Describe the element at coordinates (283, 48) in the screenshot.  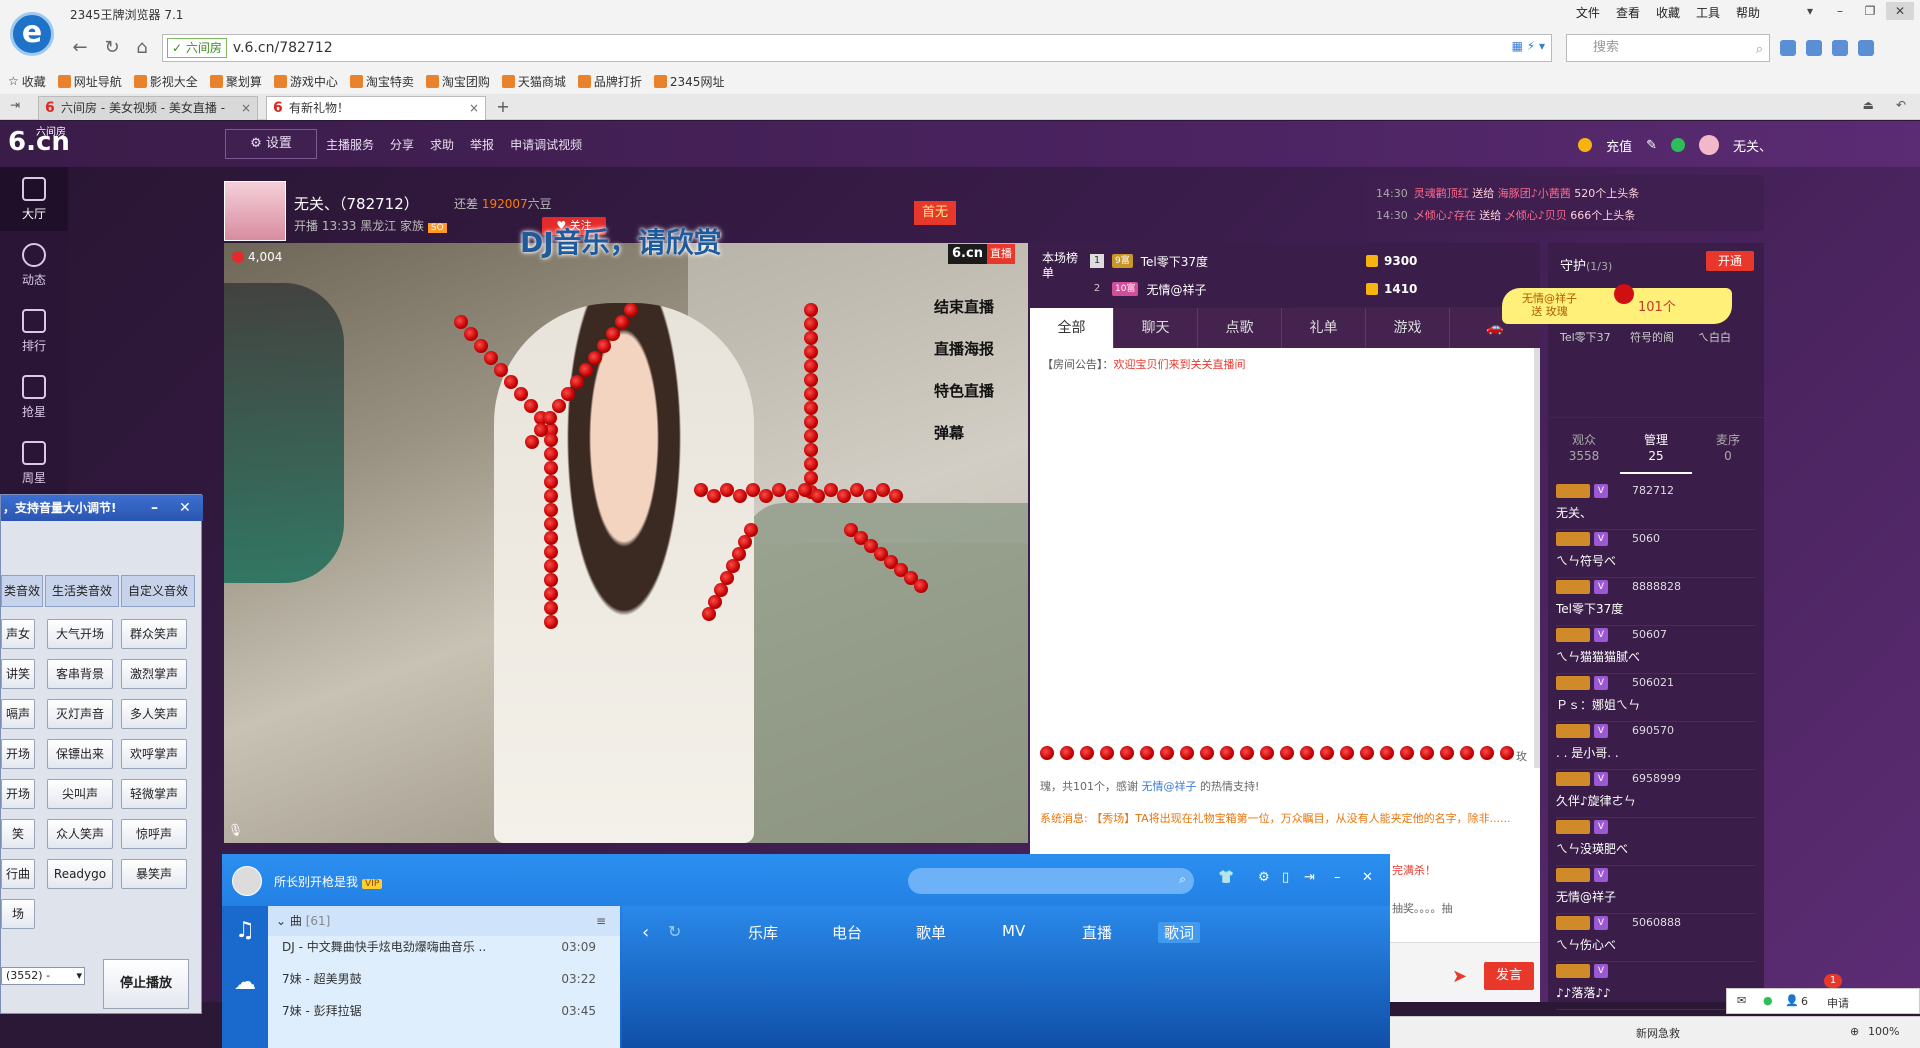
I see `url-text: v.6.cn/782712` at that location.